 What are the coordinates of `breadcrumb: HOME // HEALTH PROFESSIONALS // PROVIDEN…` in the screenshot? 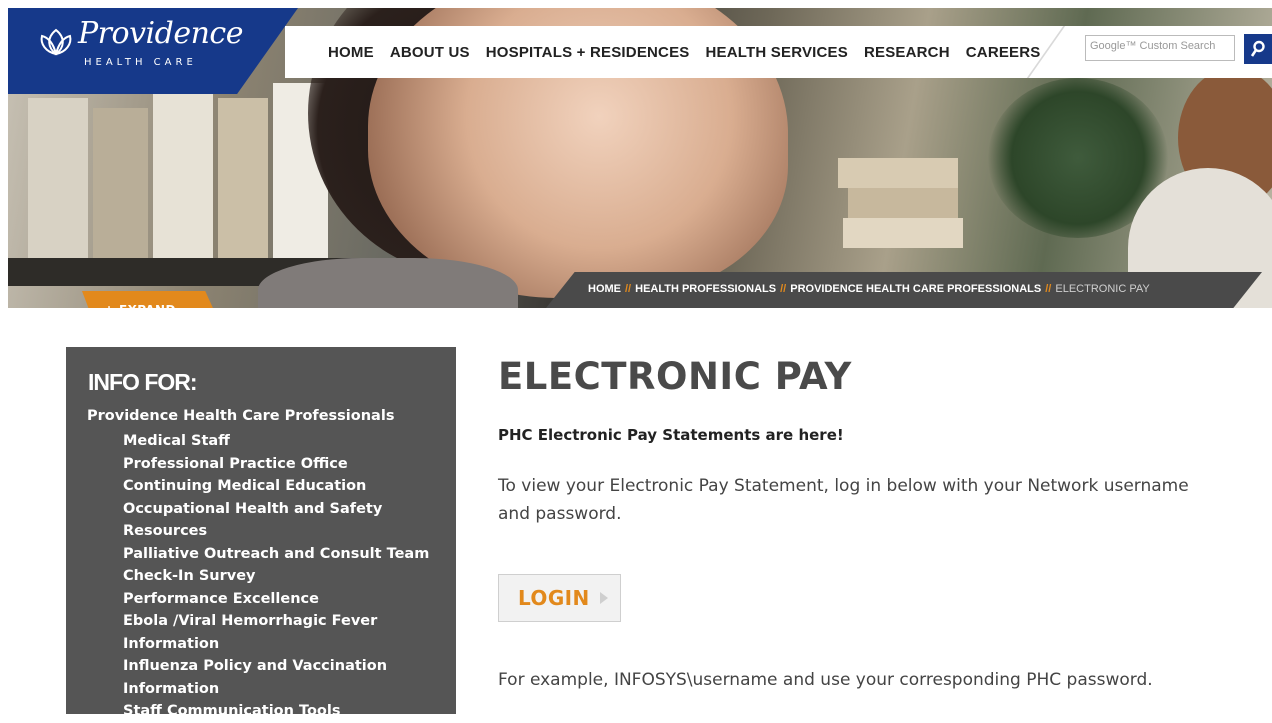 It's located at (869, 289).